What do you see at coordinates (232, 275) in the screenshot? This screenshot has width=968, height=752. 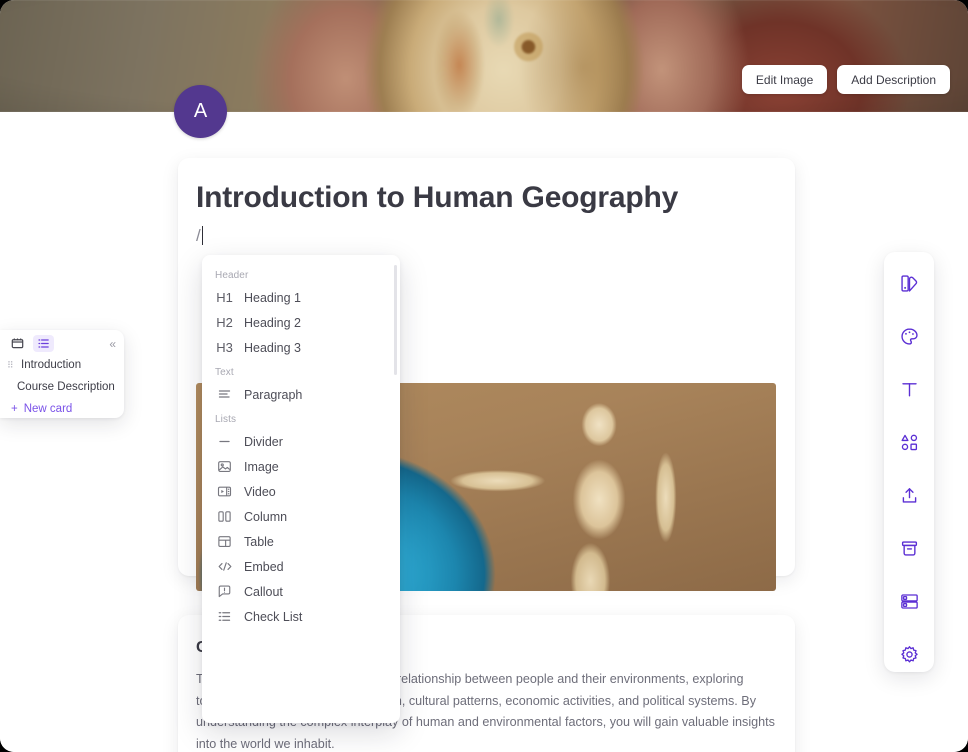 I see `menu-group-label-header: Header` at bounding box center [232, 275].